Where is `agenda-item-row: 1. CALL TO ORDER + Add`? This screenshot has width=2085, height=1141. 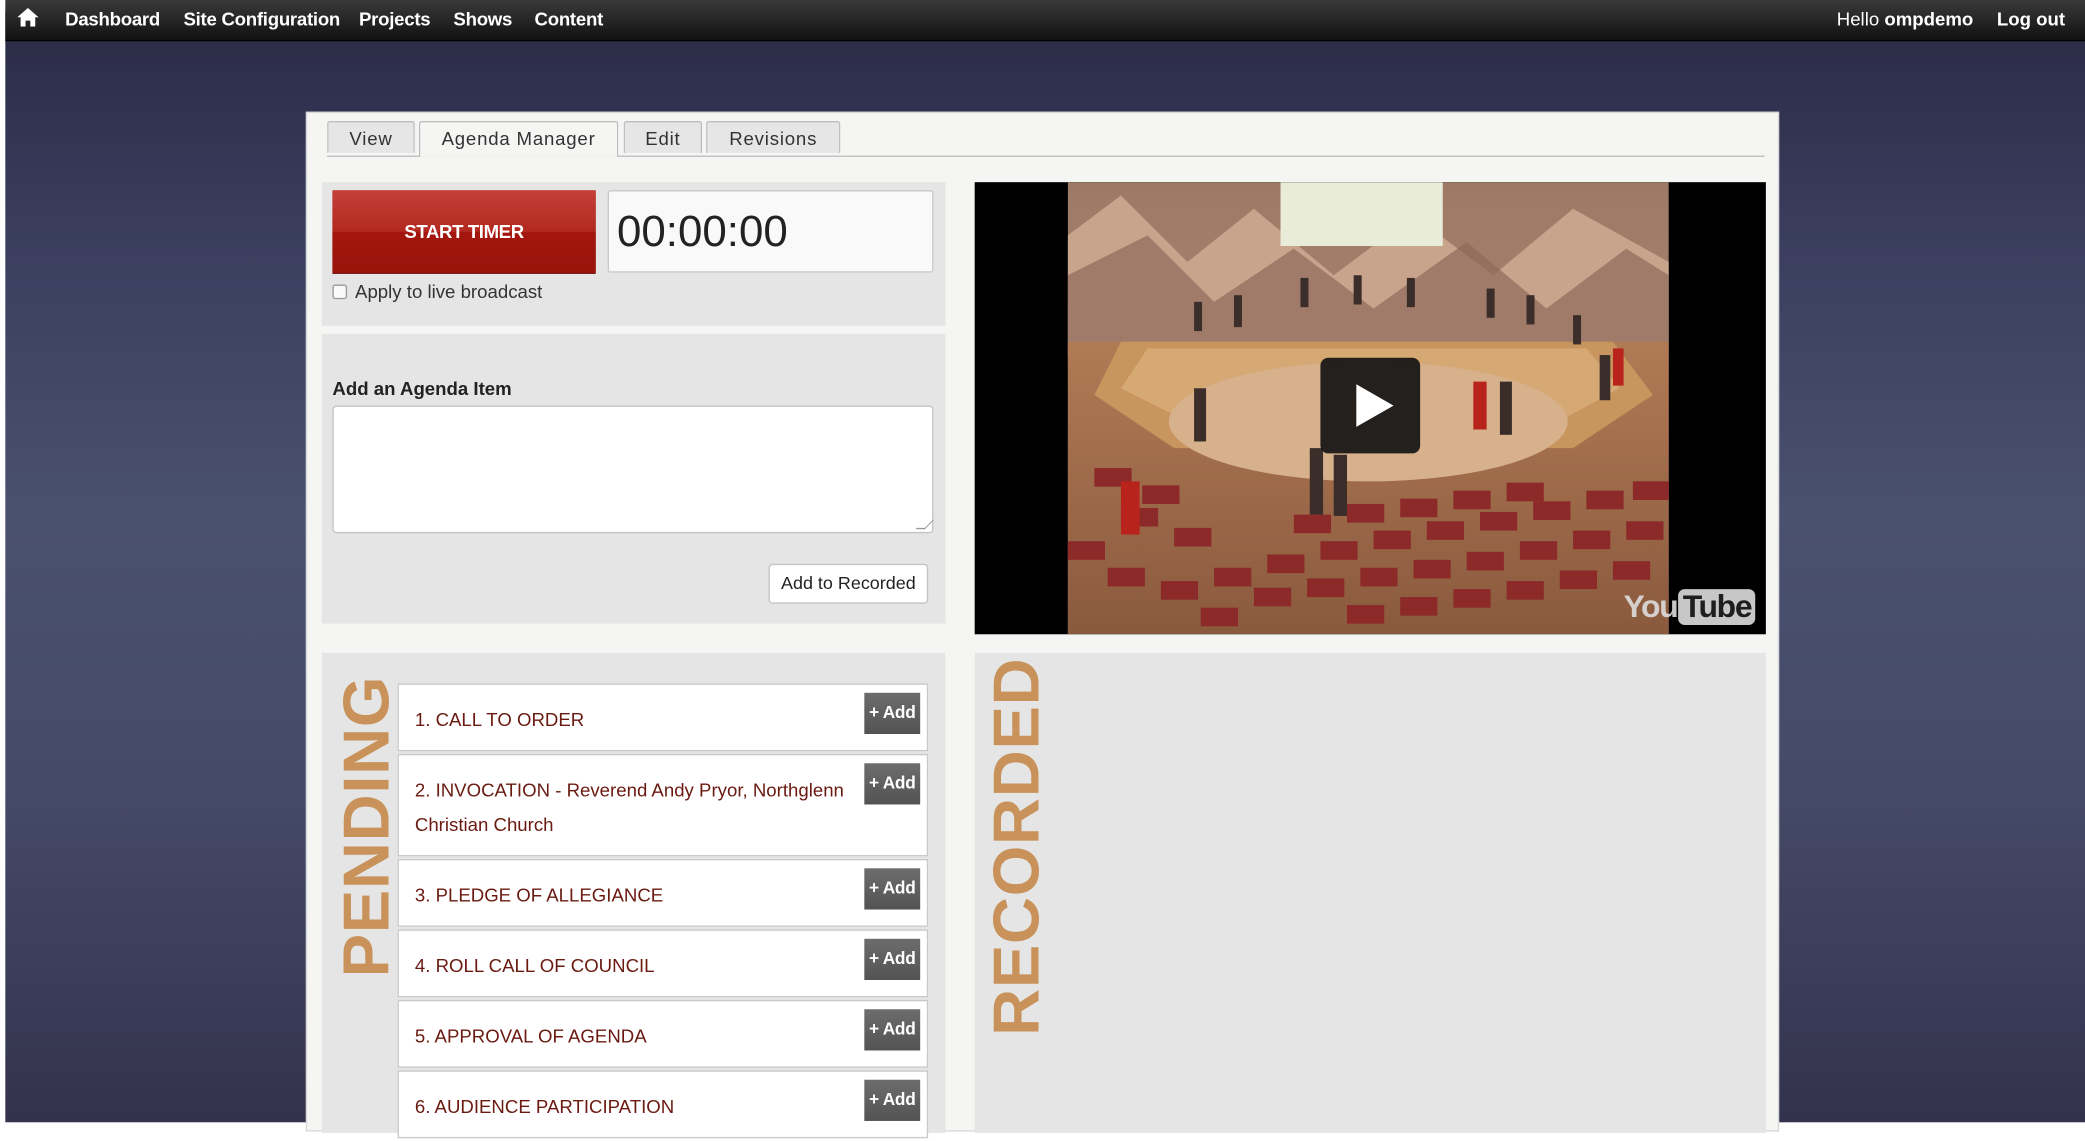
agenda-item-row: 1. CALL TO ORDER + Add is located at coordinates (663, 717).